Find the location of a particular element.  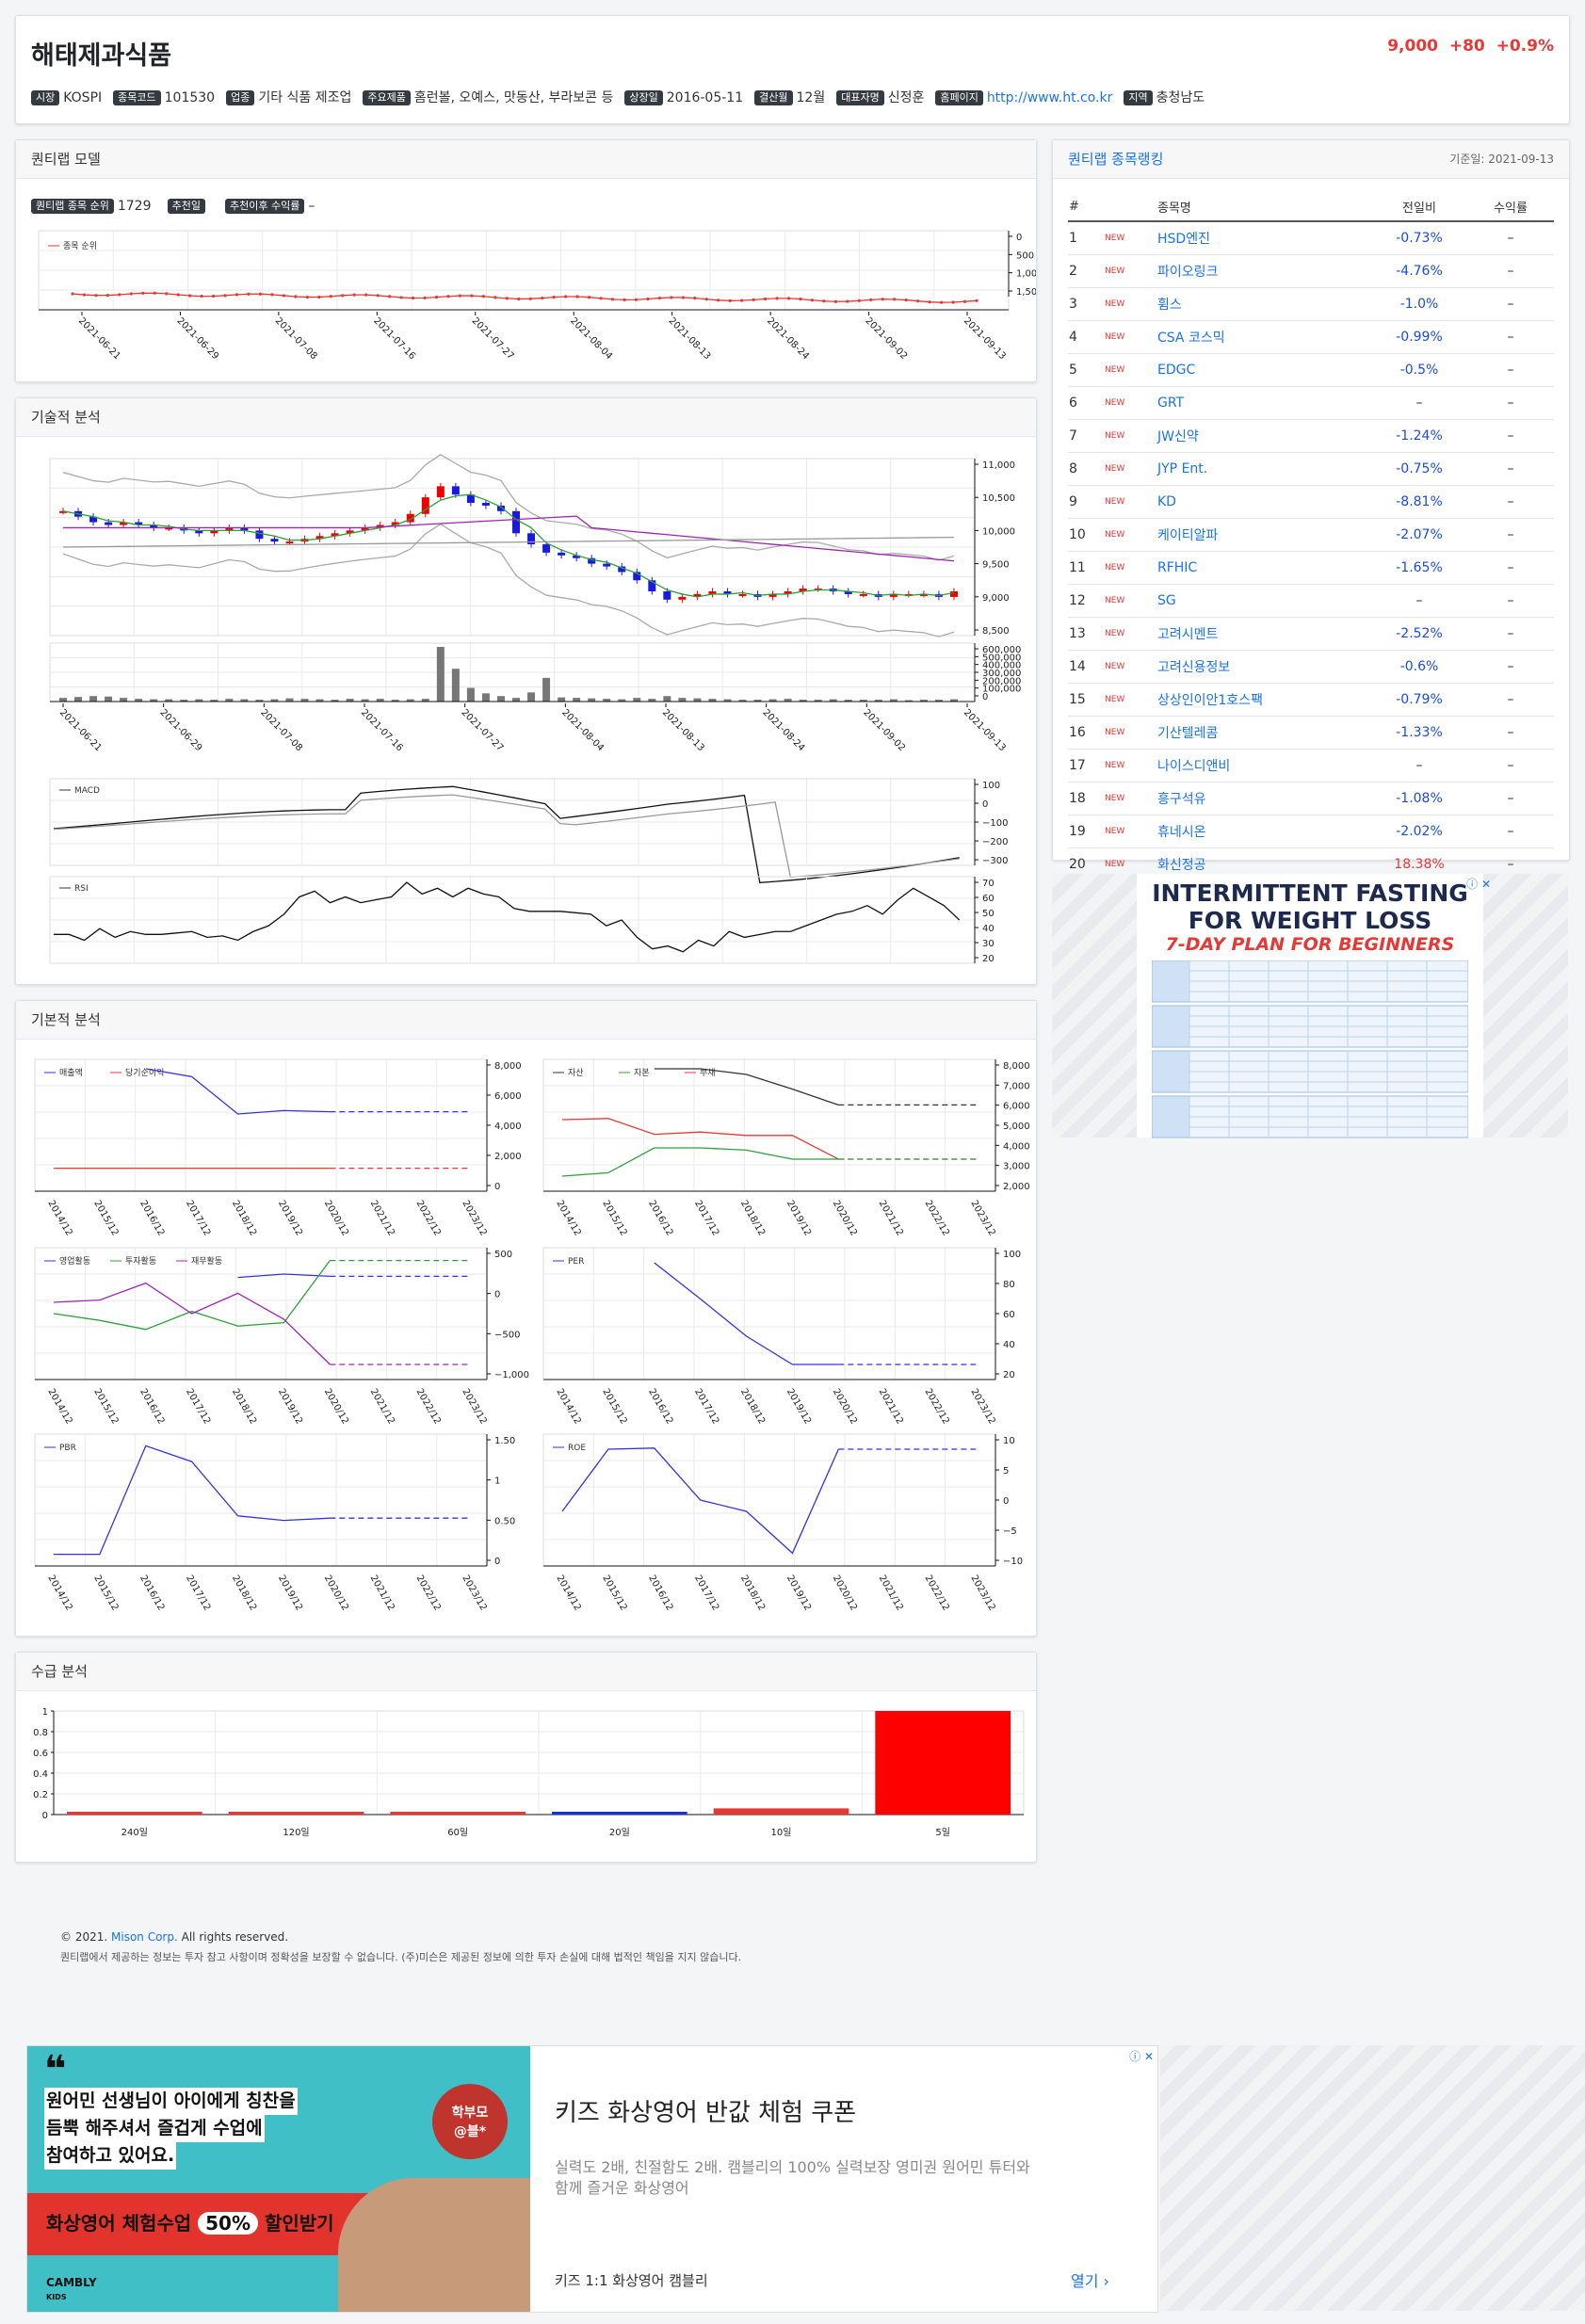

fund-year-label: 2016/12 is located at coordinates (660, 1593).